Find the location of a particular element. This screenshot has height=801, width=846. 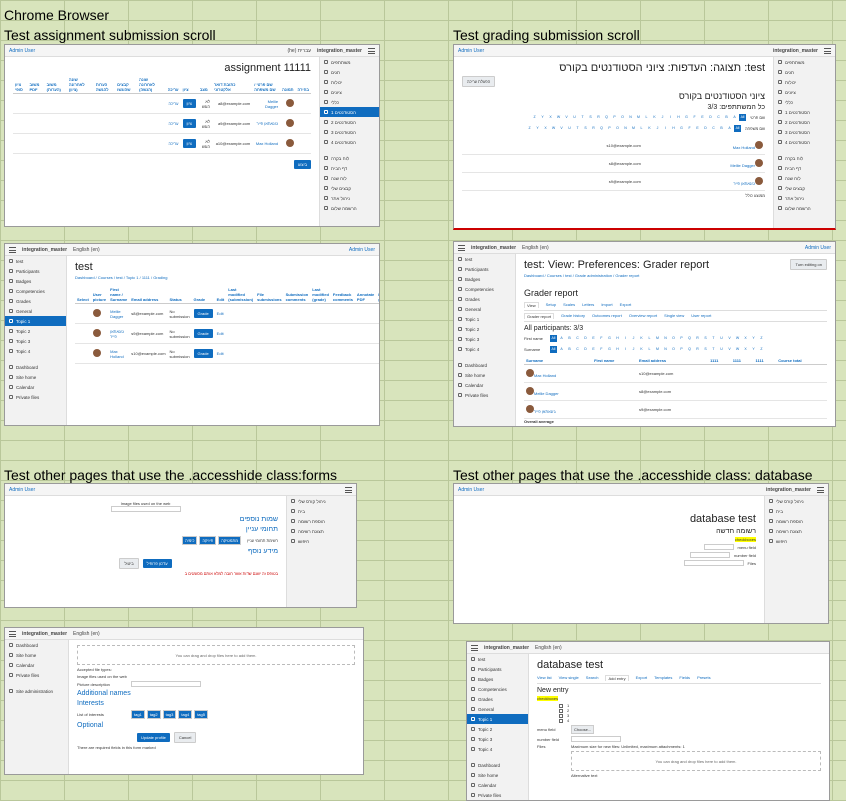

letter-filter: U is located at coordinates (569, 128).